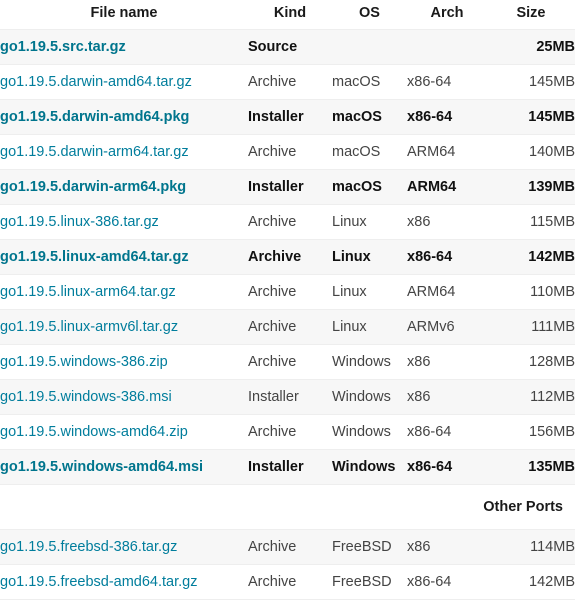  I want to click on cell-filename: go1.19.5.windows-amd64.zip, so click(124, 432).